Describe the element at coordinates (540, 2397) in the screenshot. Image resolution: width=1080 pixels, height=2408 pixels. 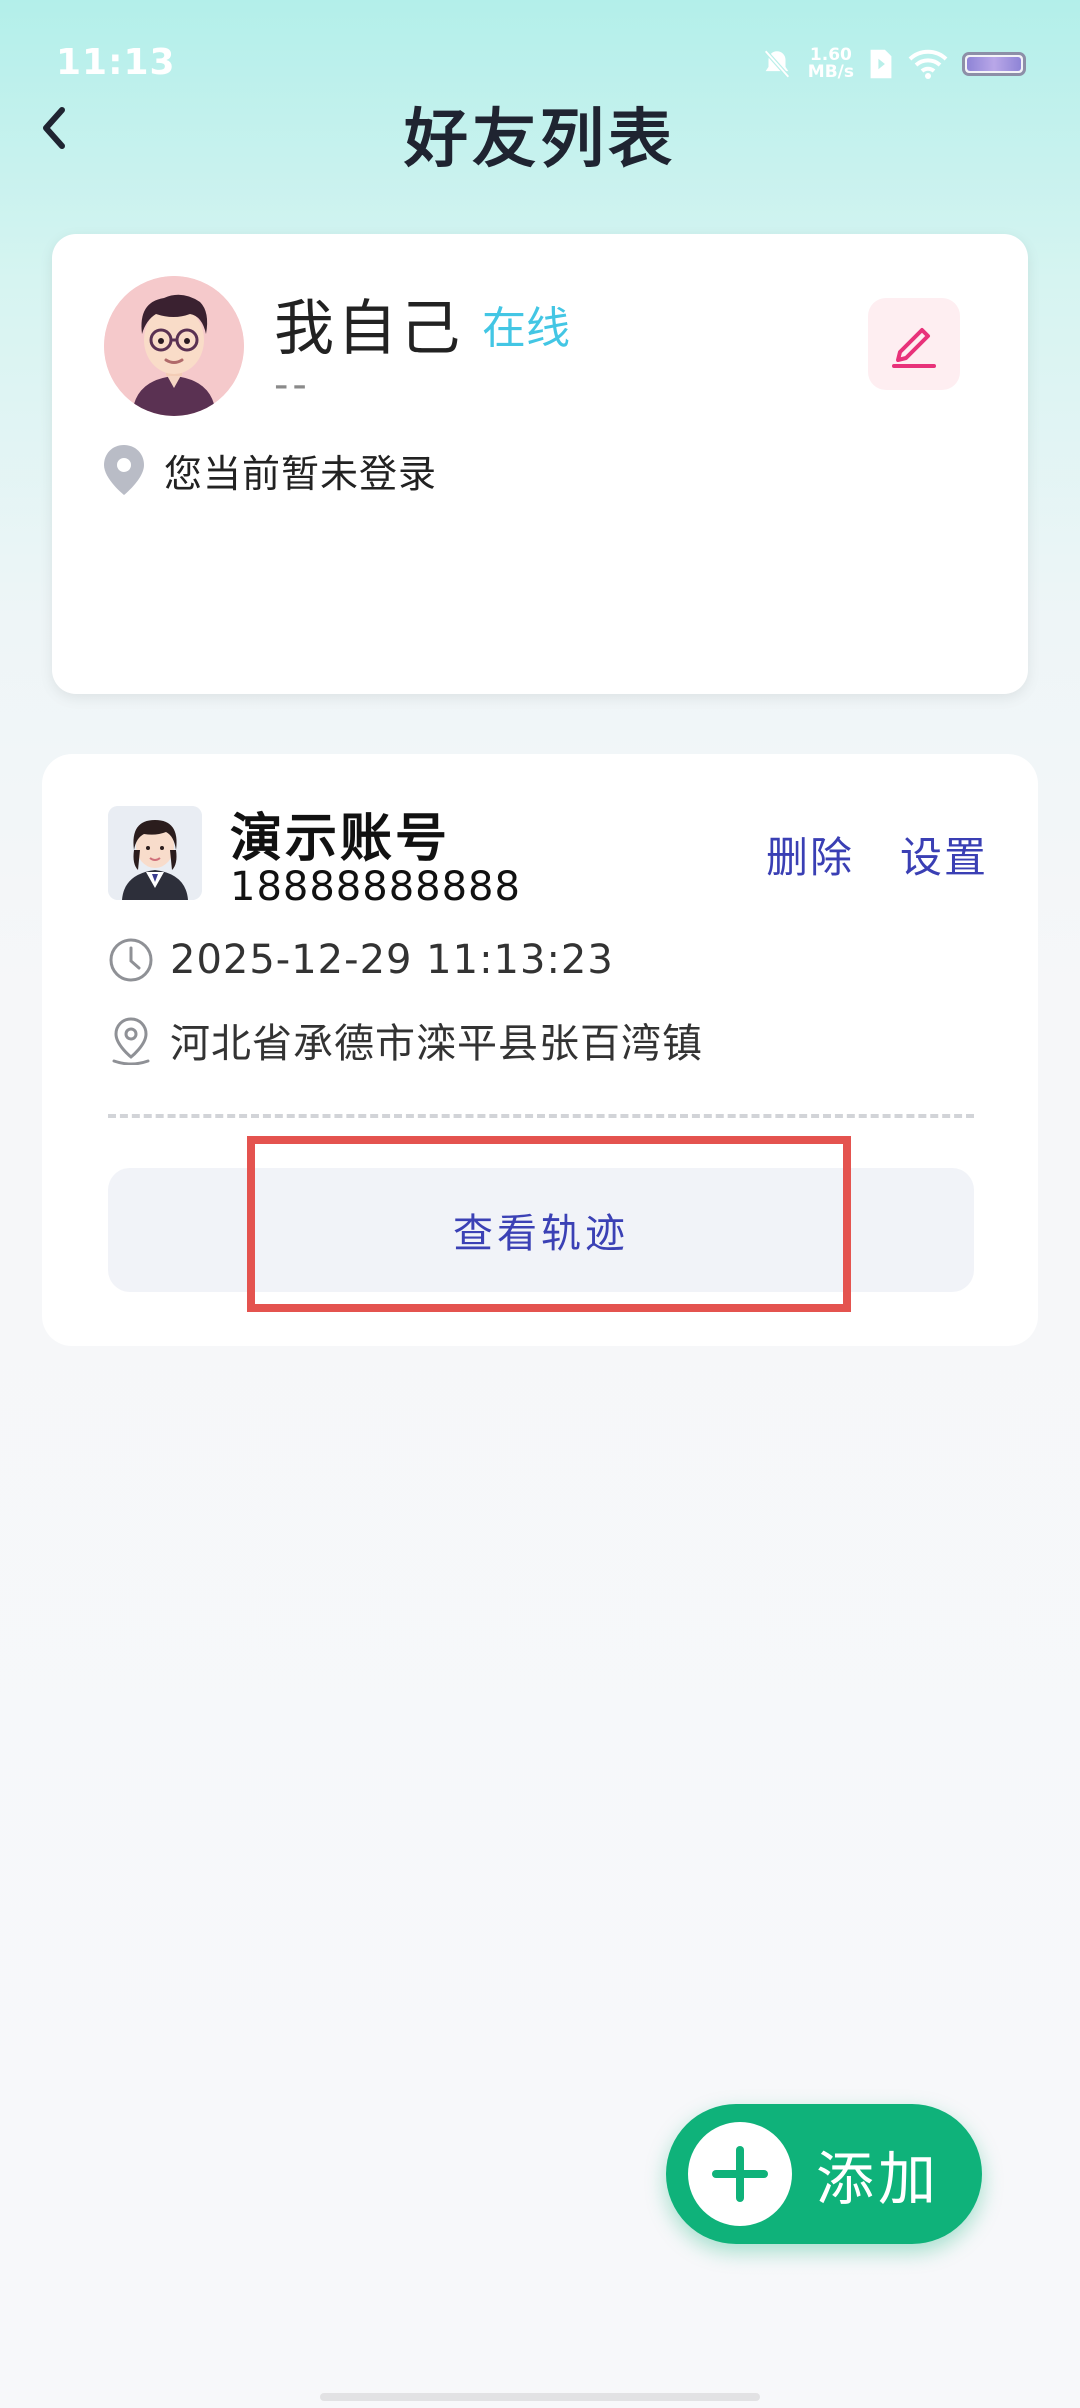
I see `home-indicator` at that location.